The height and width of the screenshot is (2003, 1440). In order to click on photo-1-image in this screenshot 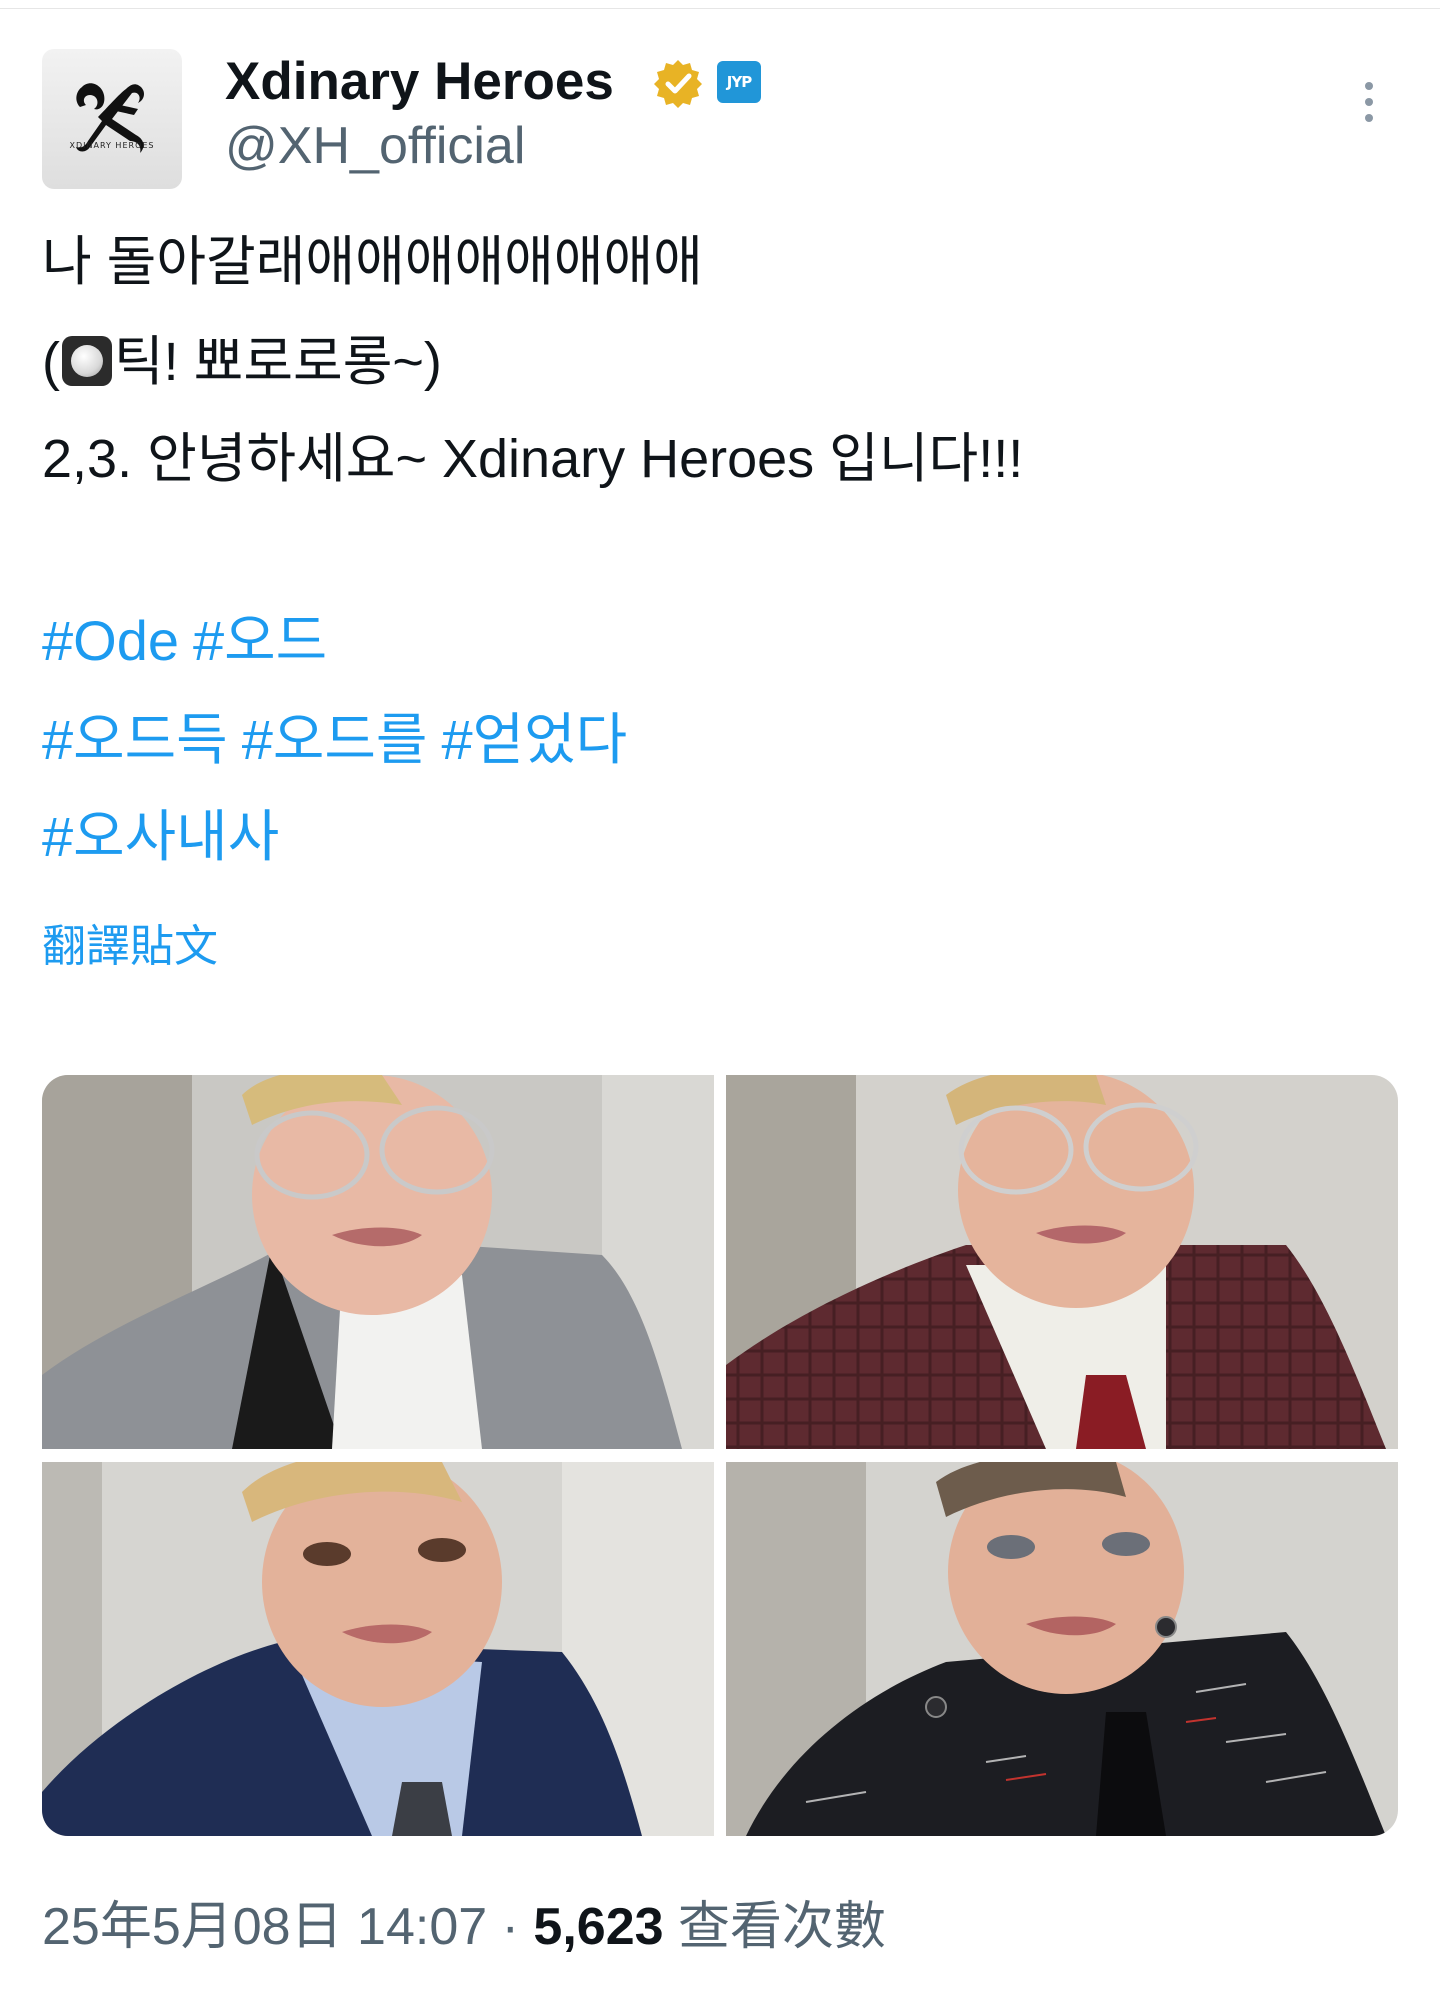, I will do `click(378, 1262)`.